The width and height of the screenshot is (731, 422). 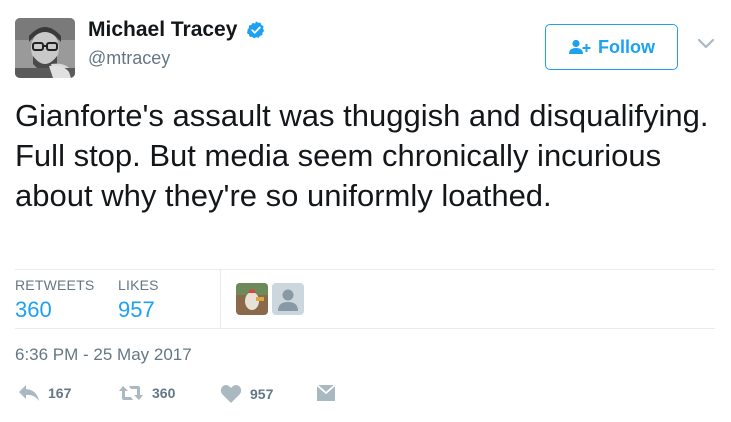 What do you see at coordinates (146, 393) in the screenshot?
I see `retweet-button: 360` at bounding box center [146, 393].